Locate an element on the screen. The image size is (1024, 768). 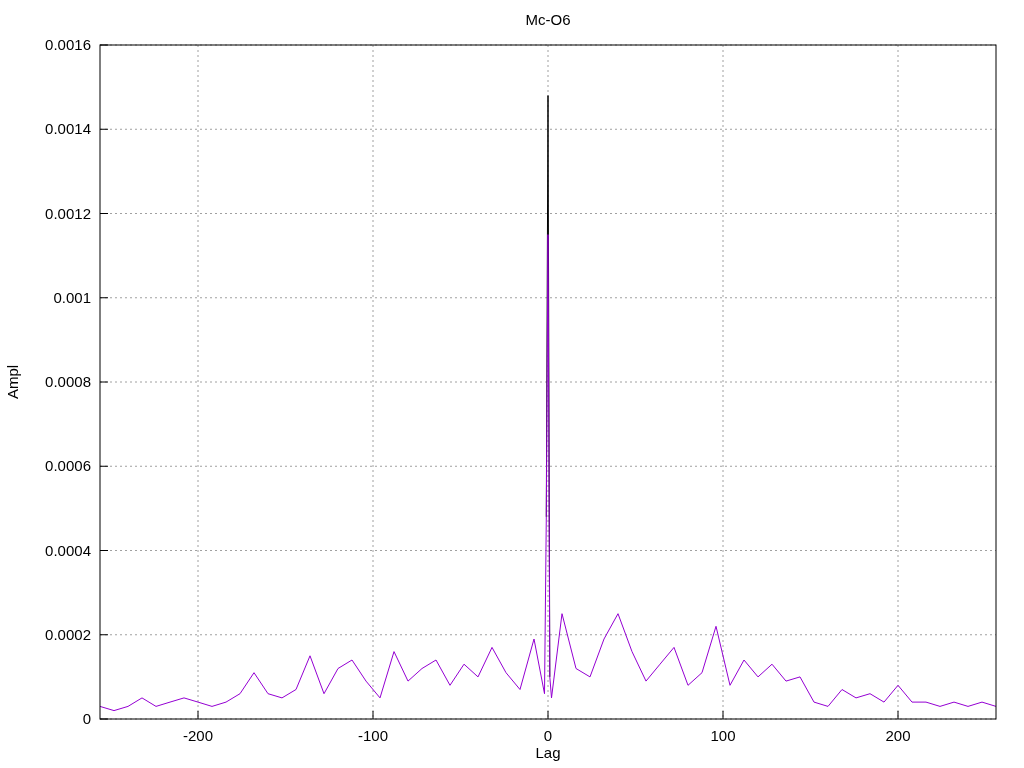
axis-tick-label: 0.0006 is located at coordinates (68, 466).